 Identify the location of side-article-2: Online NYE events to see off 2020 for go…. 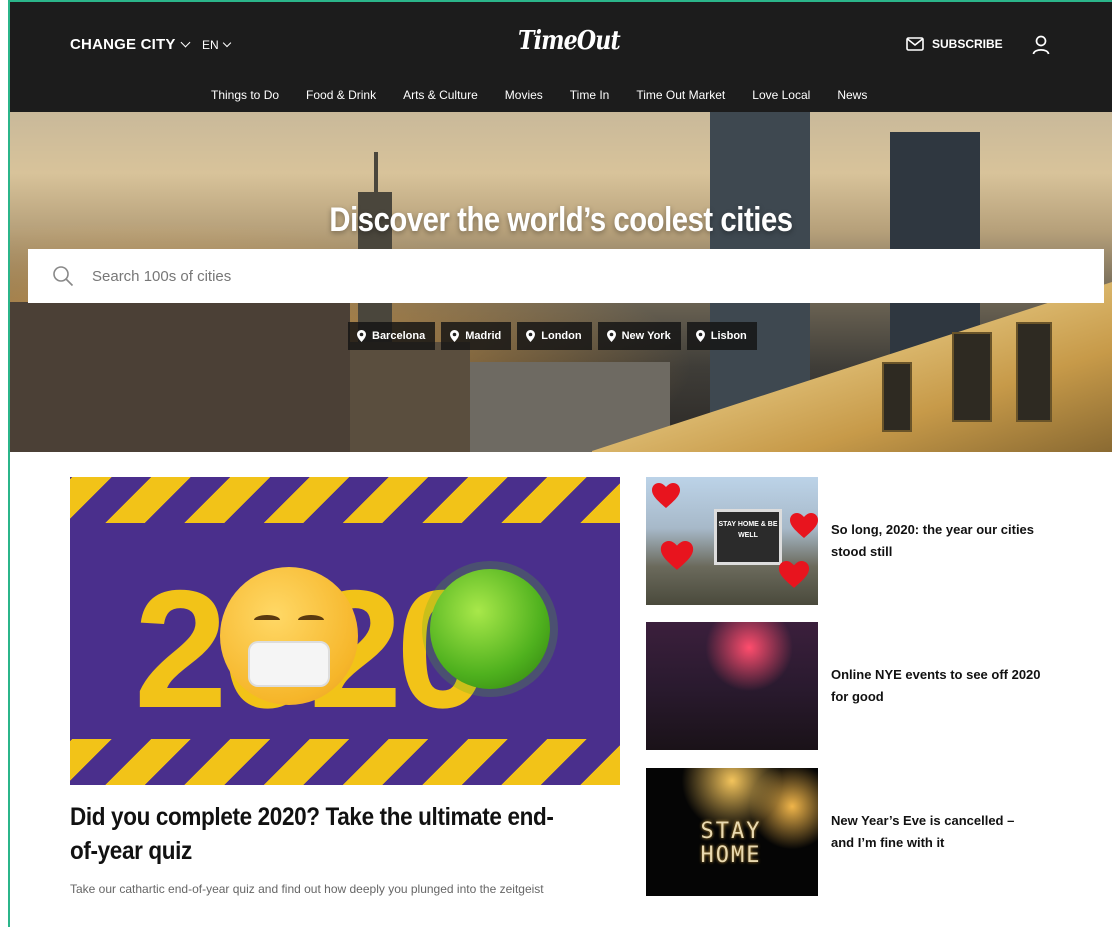
(846, 686).